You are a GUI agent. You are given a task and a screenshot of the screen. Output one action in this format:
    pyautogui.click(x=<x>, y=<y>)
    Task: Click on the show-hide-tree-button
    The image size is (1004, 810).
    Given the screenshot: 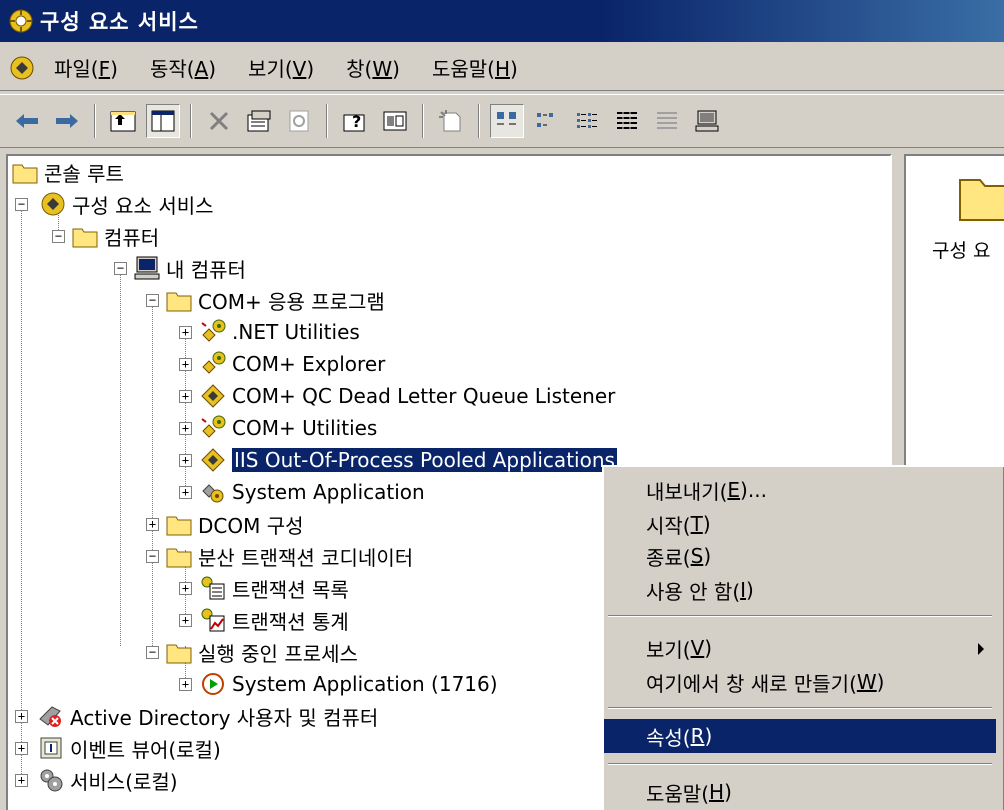 What is the action you would take?
    pyautogui.click(x=163, y=121)
    